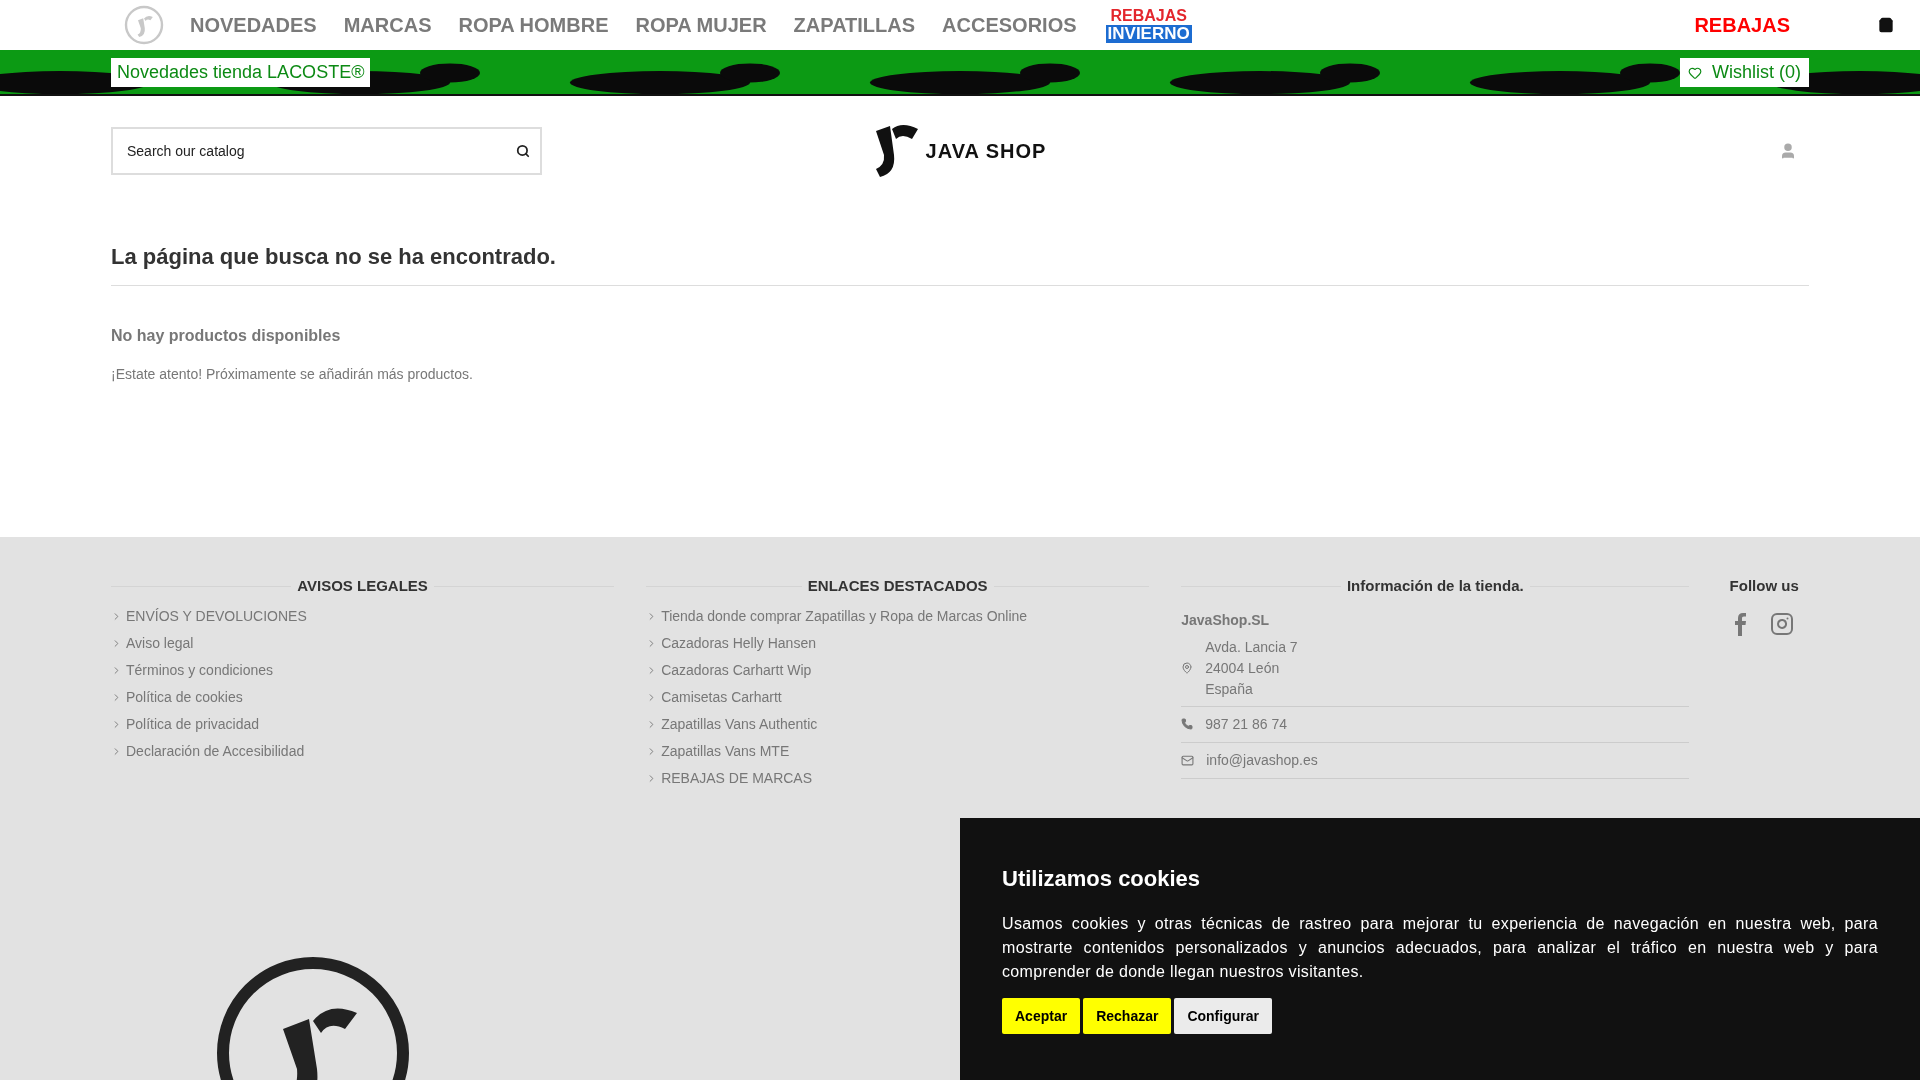 This screenshot has width=1920, height=1080. What do you see at coordinates (1740, 623) in the screenshot?
I see `facebook-icon` at bounding box center [1740, 623].